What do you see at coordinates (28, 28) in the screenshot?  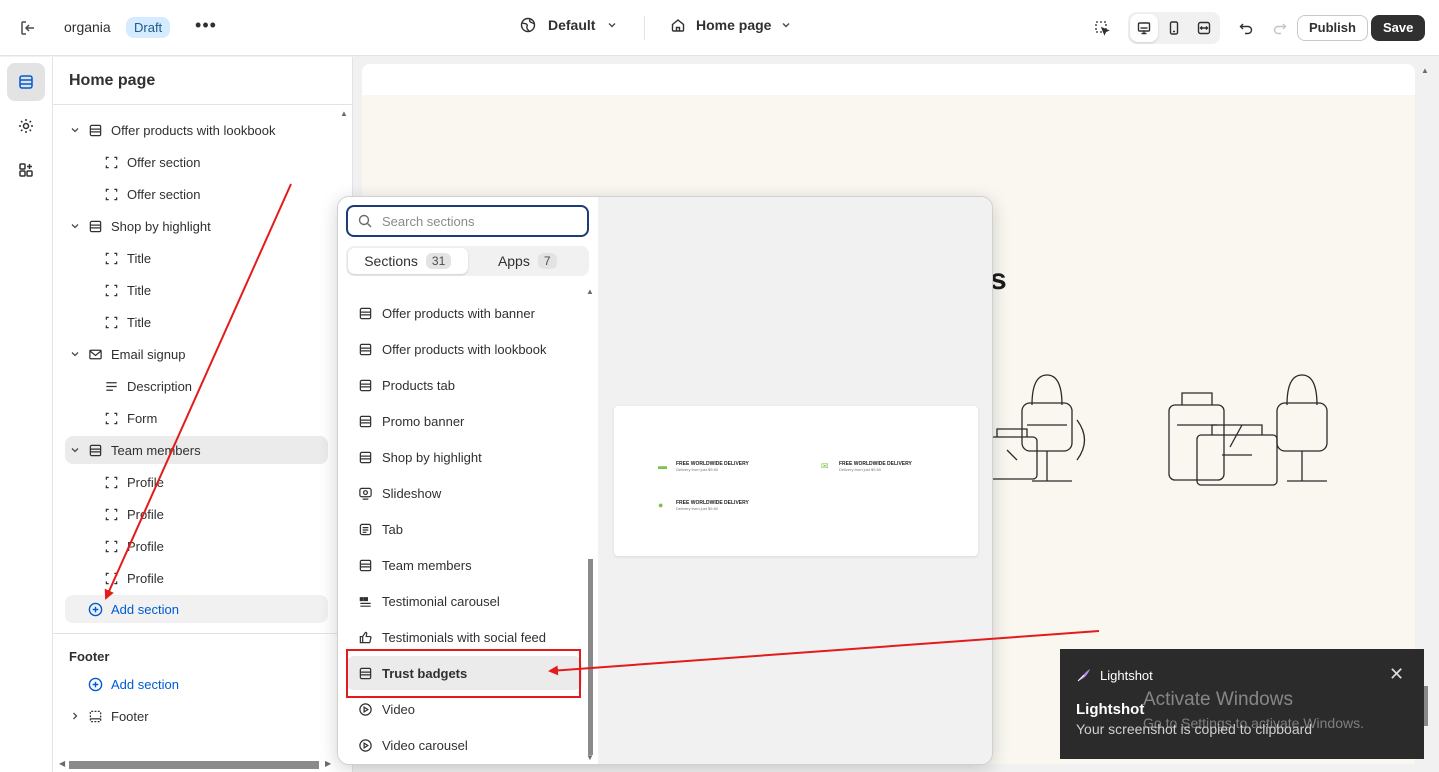 I see `exit-icon` at bounding box center [28, 28].